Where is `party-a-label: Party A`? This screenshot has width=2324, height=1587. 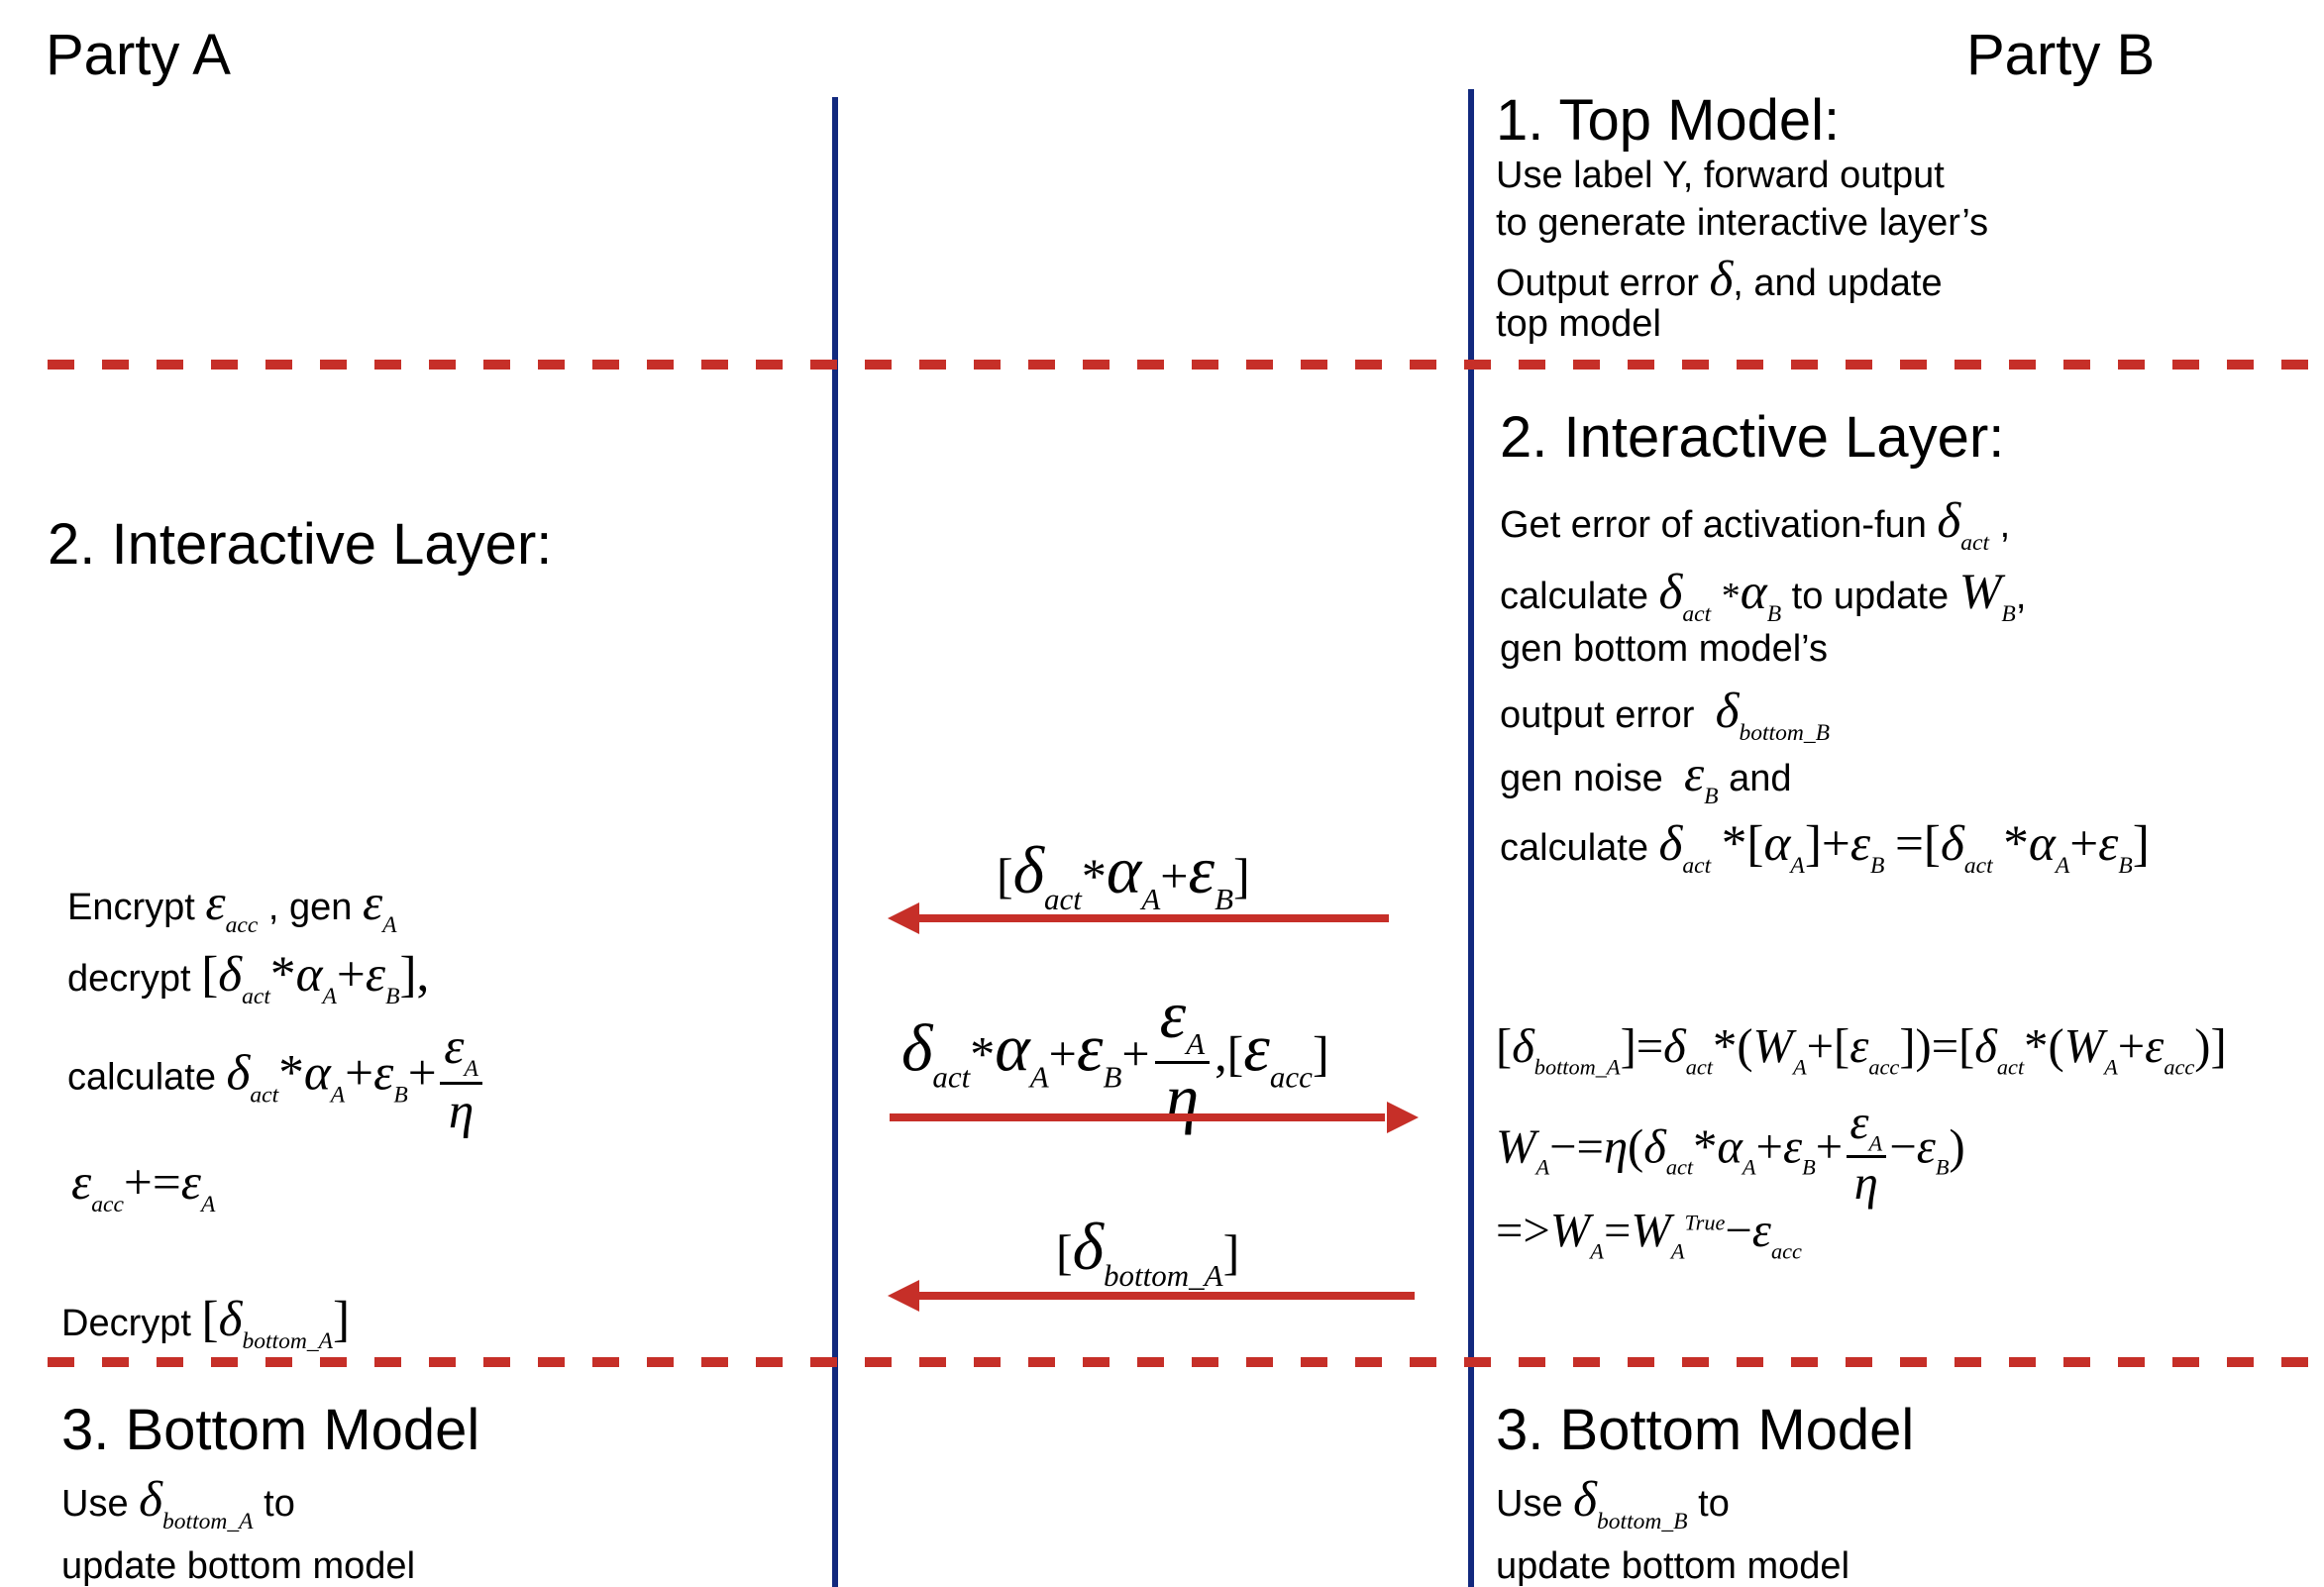
party-a-label: Party A is located at coordinates (138, 55).